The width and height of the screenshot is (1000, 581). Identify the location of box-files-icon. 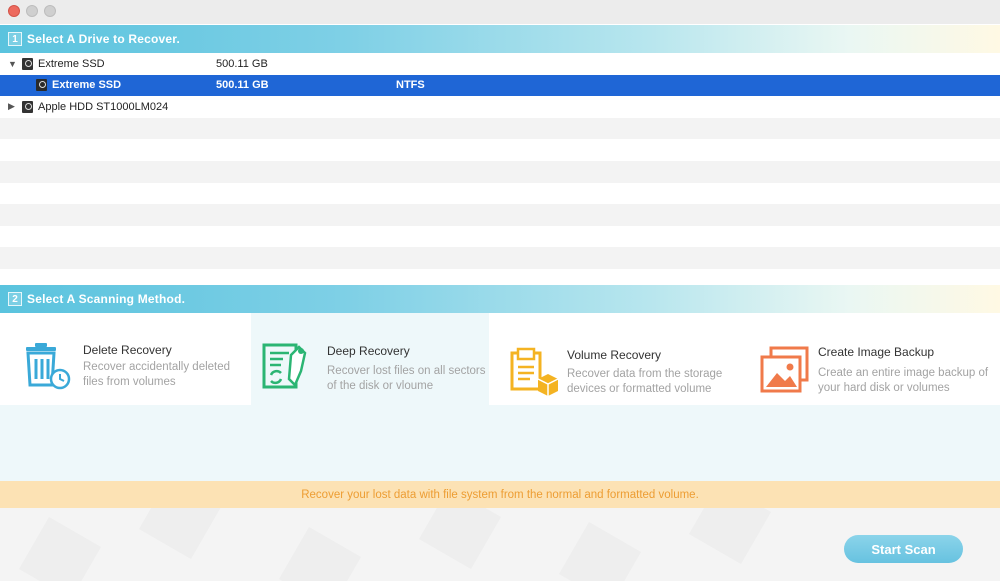
(534, 371).